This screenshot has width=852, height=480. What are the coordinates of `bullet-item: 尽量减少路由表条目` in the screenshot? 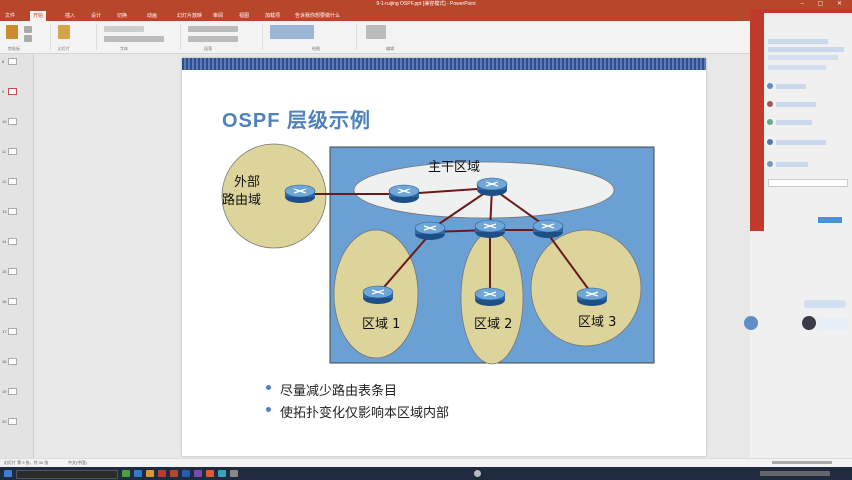 It's located at (357, 391).